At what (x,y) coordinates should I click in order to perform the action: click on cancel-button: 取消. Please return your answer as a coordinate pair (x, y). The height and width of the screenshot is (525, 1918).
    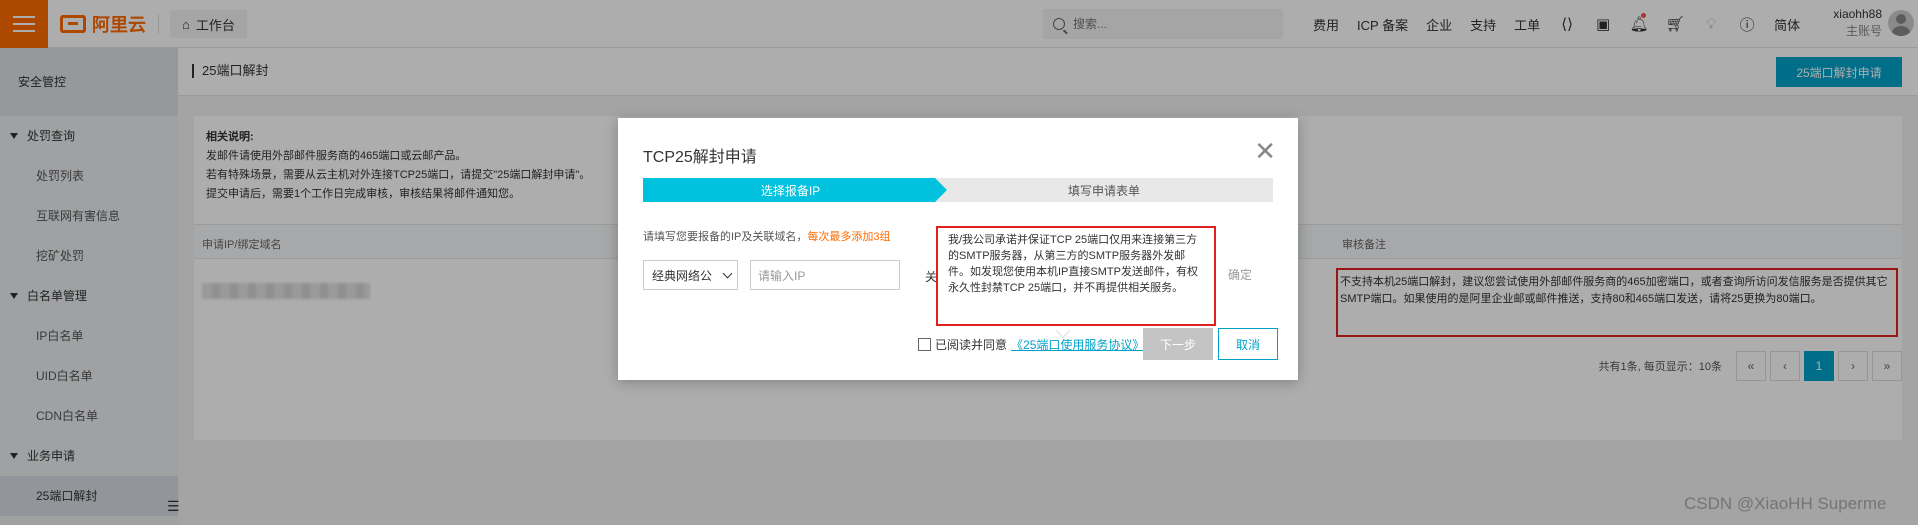
    Looking at the image, I should click on (1248, 344).